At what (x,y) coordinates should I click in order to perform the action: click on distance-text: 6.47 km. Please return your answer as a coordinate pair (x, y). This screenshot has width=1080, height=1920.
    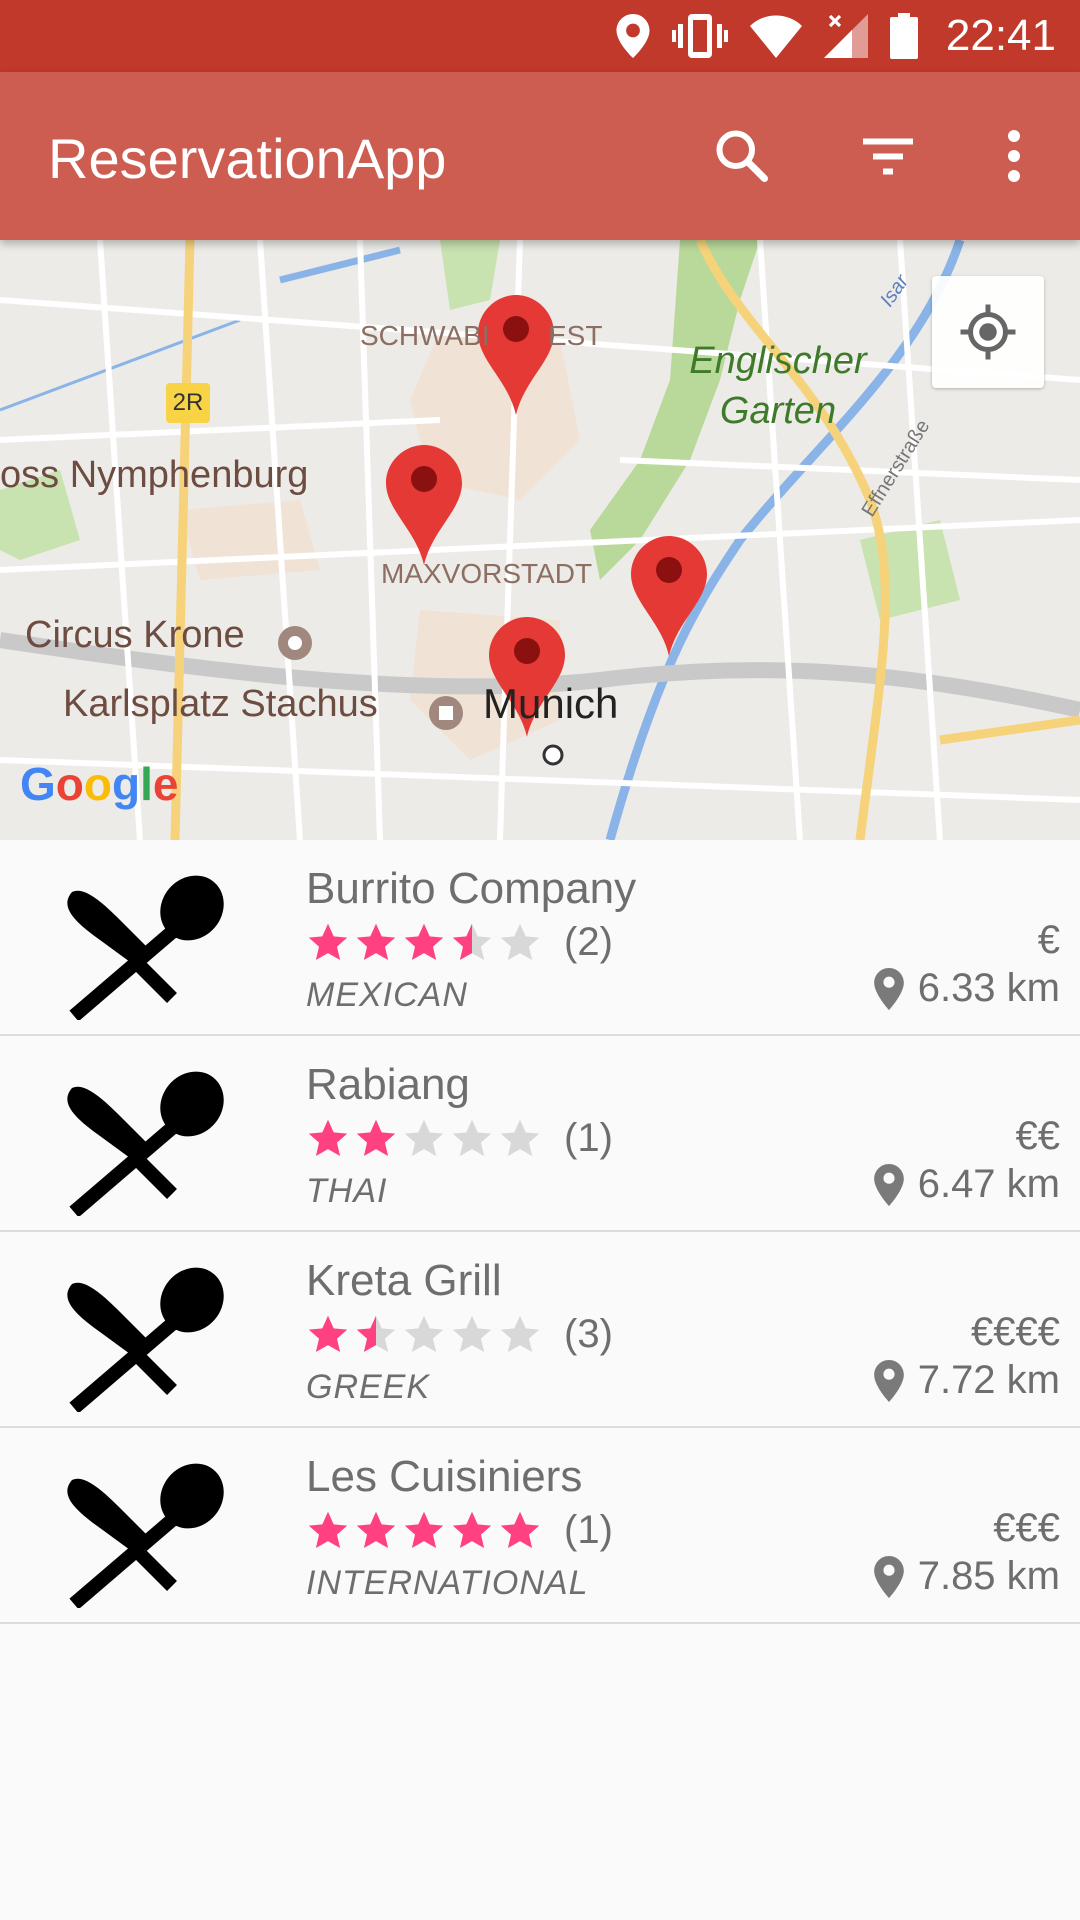
    Looking at the image, I should click on (988, 1184).